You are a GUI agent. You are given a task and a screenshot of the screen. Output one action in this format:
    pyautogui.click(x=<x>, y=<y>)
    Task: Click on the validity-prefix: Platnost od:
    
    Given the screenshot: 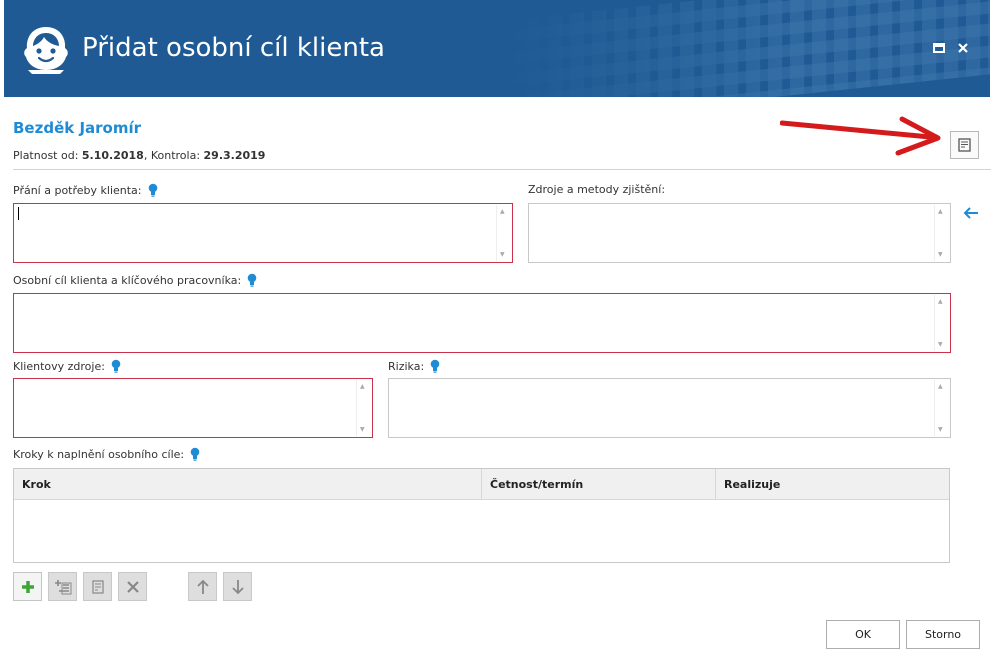 What is the action you would take?
    pyautogui.click(x=47, y=155)
    